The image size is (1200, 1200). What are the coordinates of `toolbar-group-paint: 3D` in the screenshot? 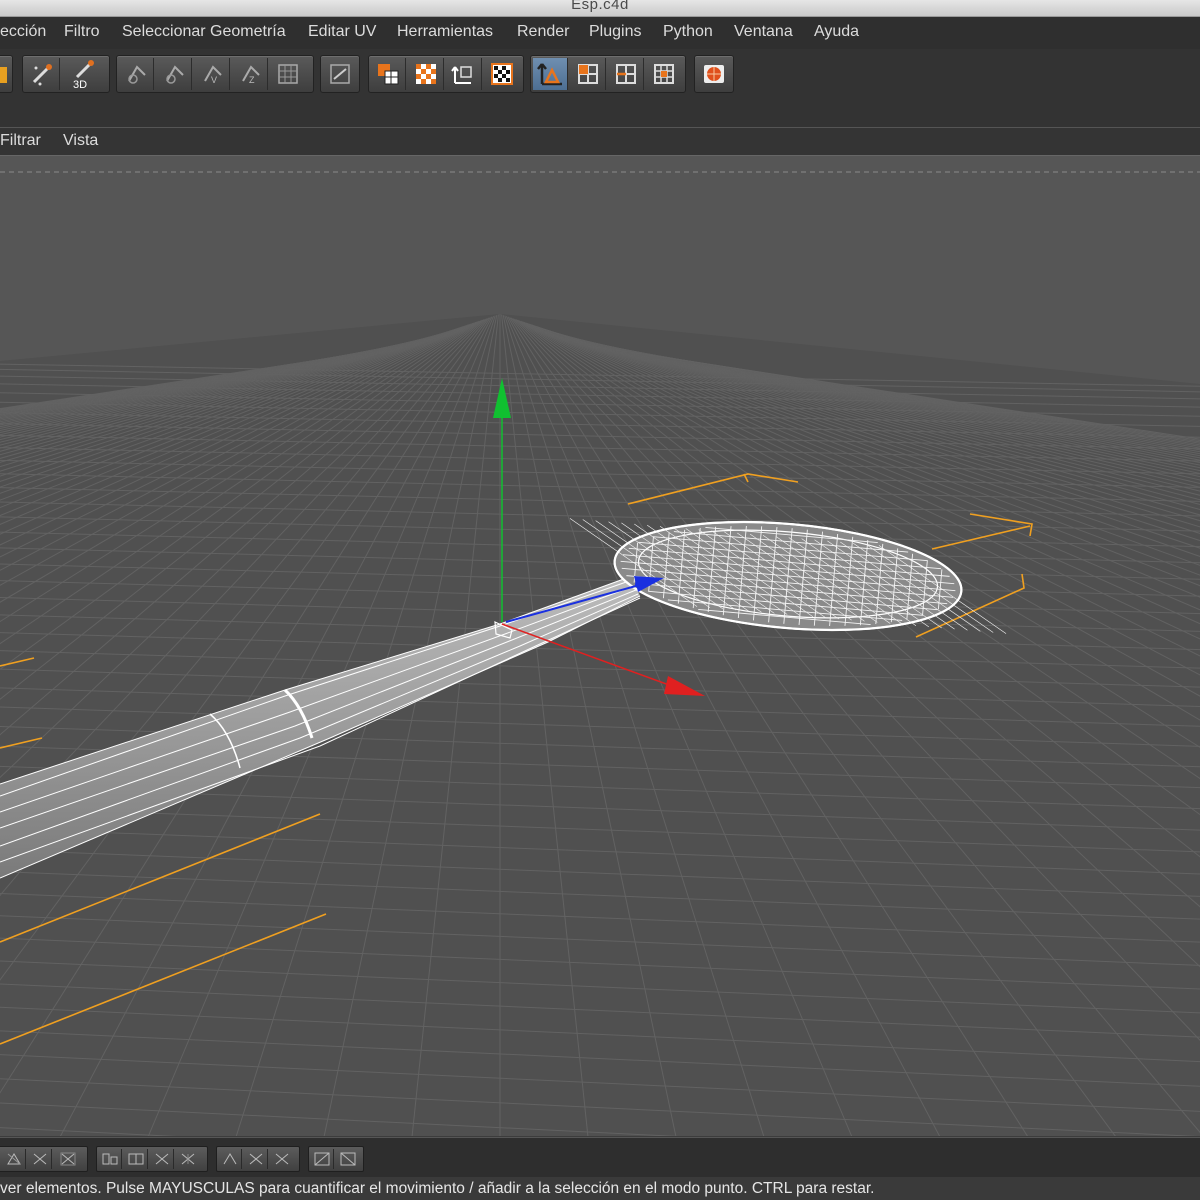 It's located at (66, 74).